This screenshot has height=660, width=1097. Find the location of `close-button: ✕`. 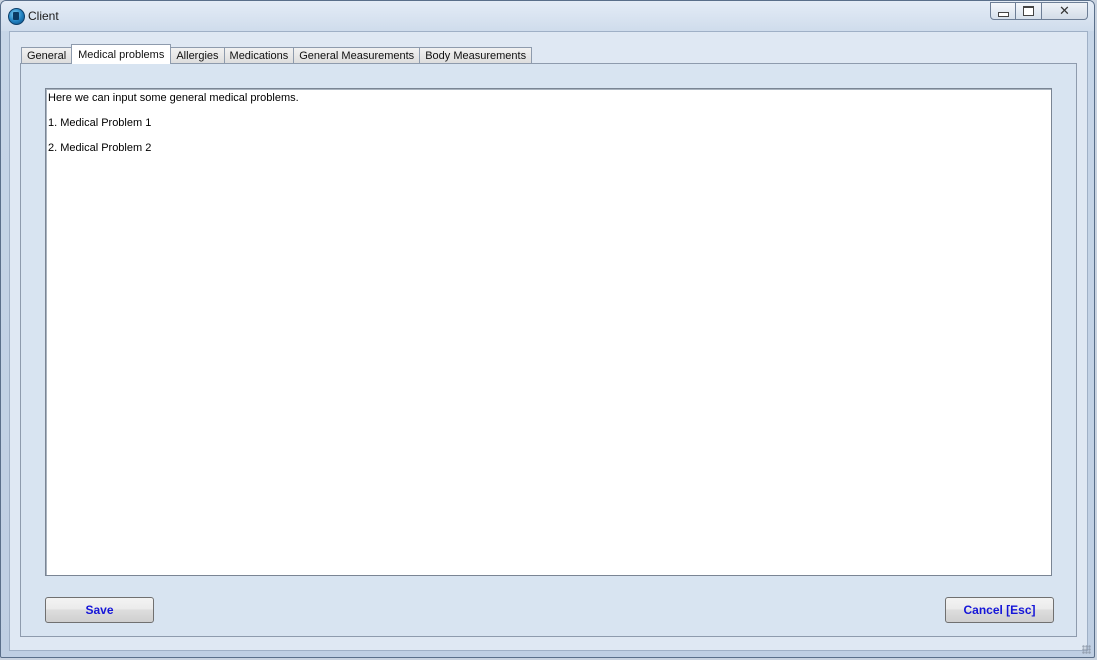

close-button: ✕ is located at coordinates (1065, 11).